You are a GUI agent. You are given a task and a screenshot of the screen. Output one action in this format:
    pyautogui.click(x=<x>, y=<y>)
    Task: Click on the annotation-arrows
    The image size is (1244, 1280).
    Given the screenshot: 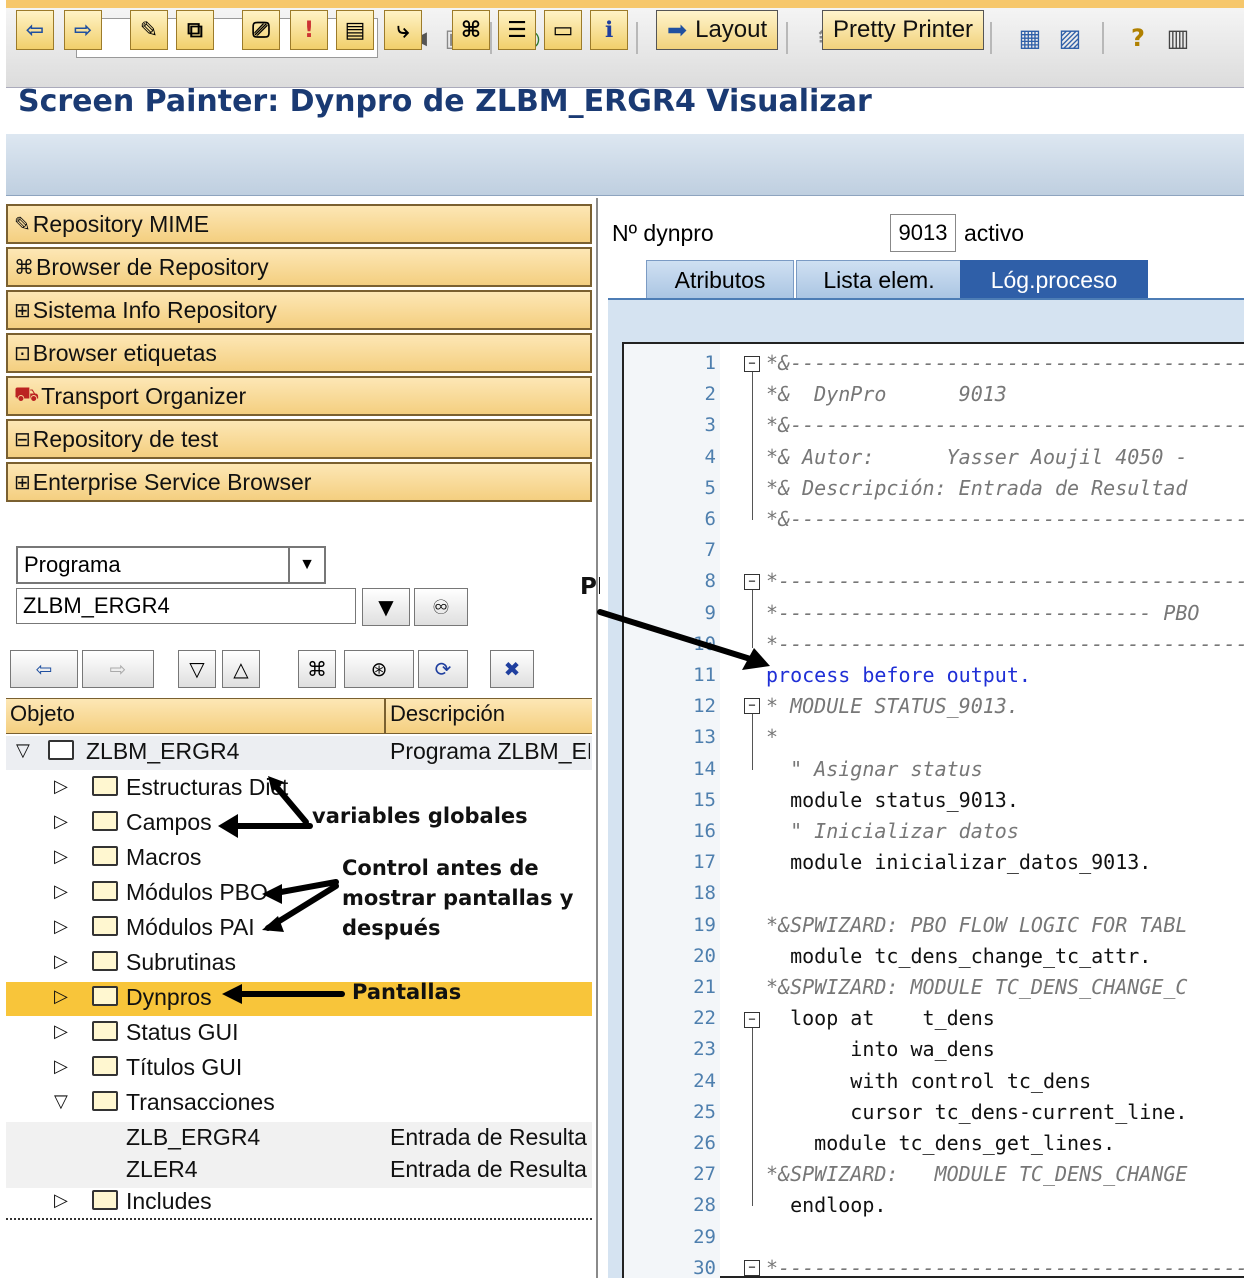 What is the action you would take?
    pyautogui.click(x=494, y=806)
    